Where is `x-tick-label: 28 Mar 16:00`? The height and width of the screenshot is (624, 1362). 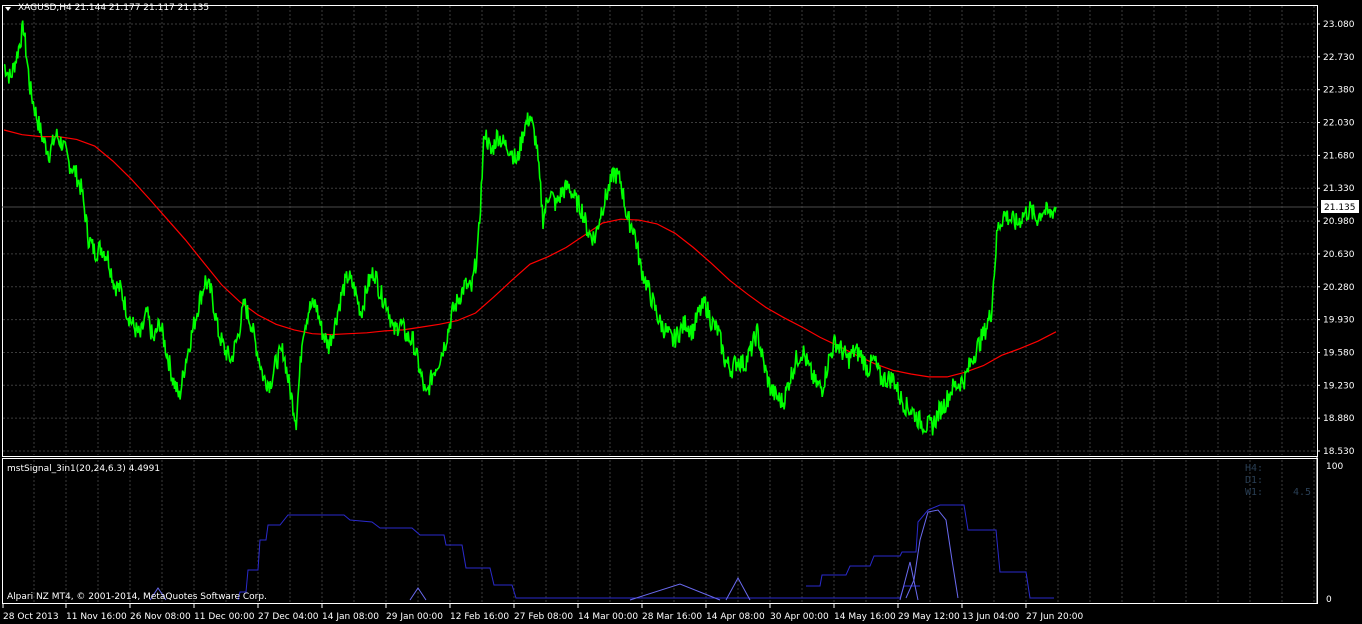 x-tick-label: 28 Mar 16:00 is located at coordinates (672, 617).